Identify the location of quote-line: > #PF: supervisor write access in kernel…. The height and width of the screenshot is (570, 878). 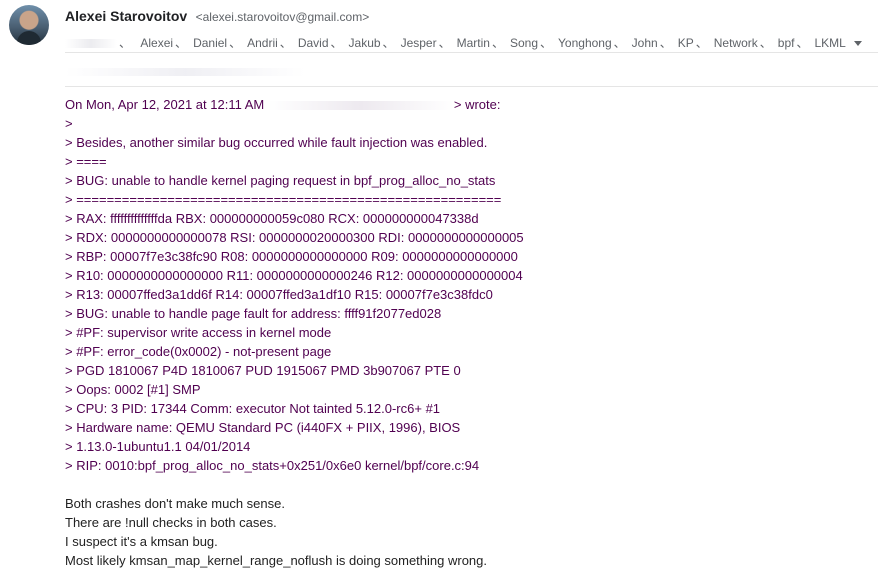
(198, 332).